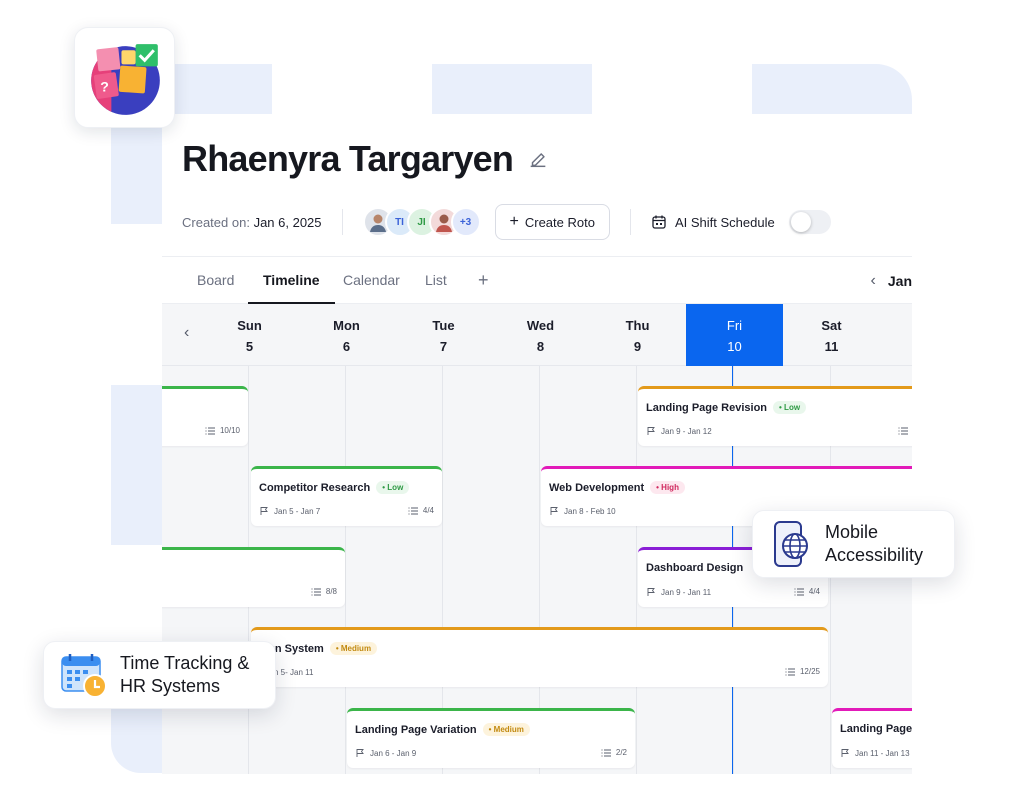 This screenshot has height=794, width=1024. What do you see at coordinates (253, 577) in the screenshot?
I see `task-bar: 8/8` at bounding box center [253, 577].